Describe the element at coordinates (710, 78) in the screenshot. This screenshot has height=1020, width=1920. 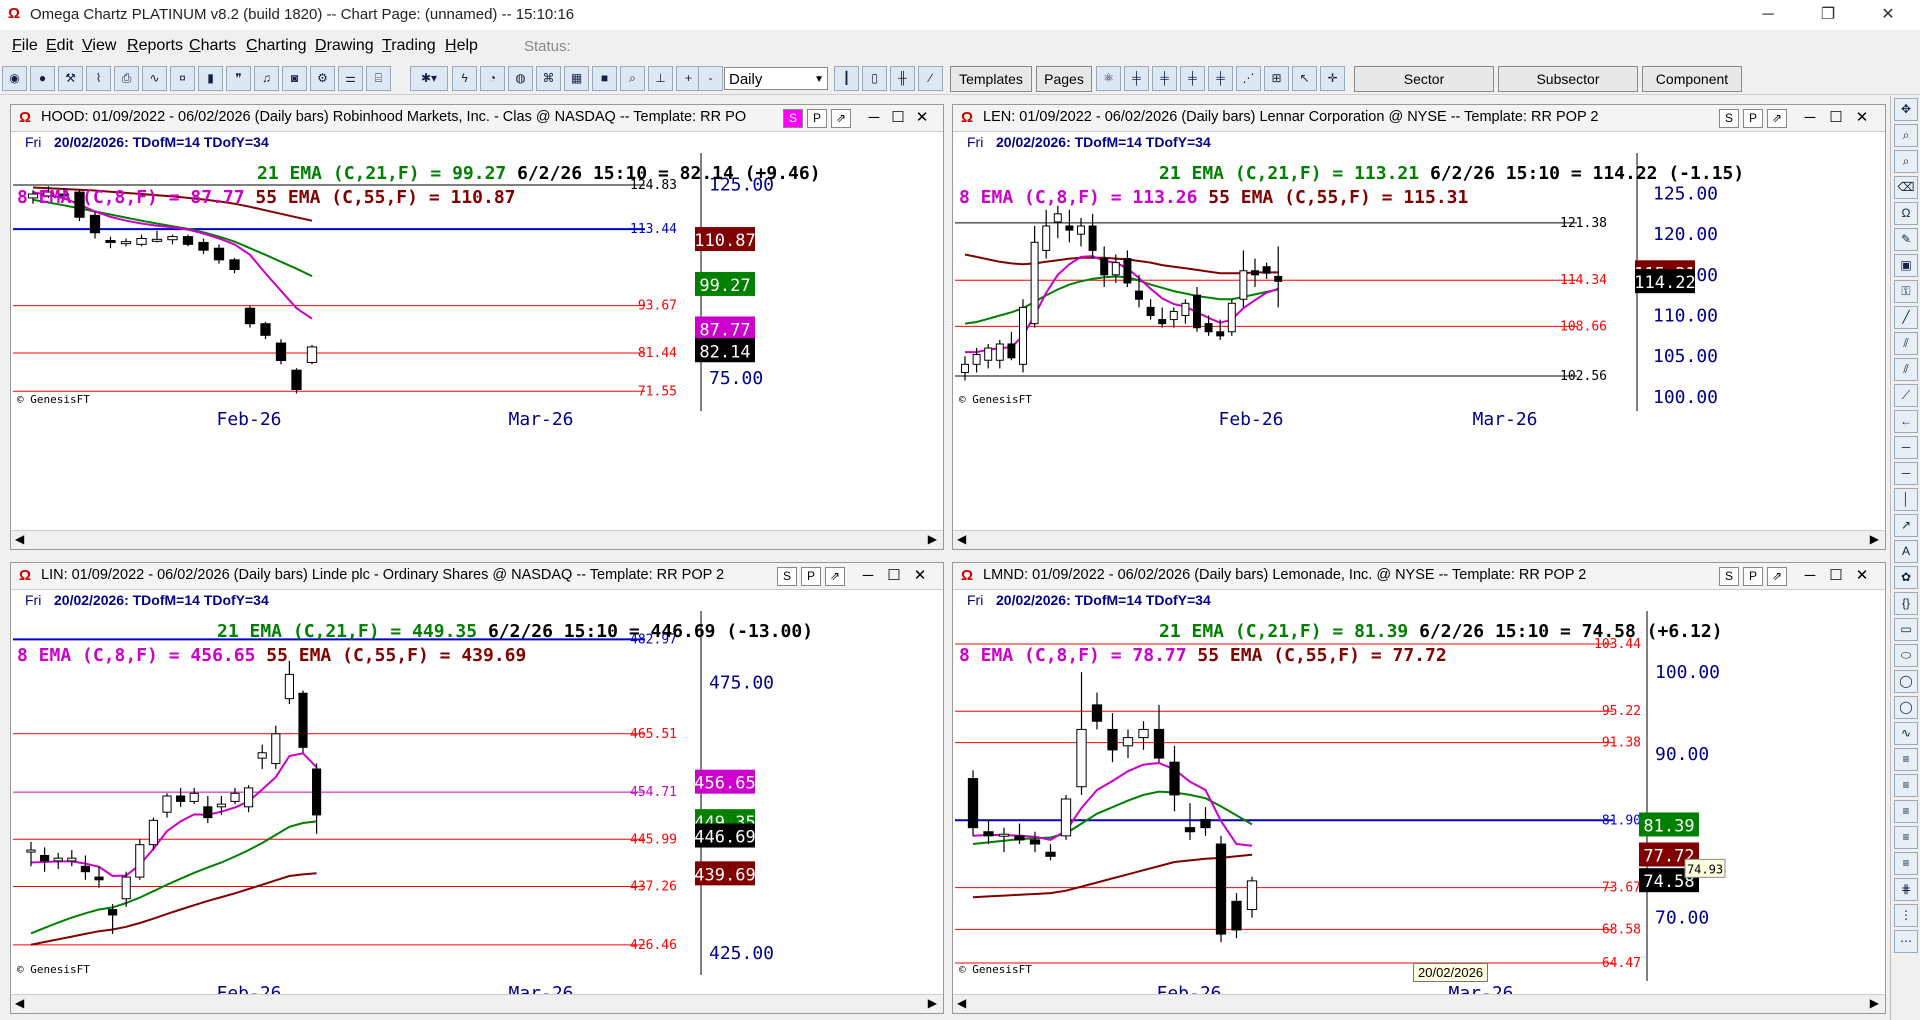
I see `remove-trendline-icon: -` at that location.